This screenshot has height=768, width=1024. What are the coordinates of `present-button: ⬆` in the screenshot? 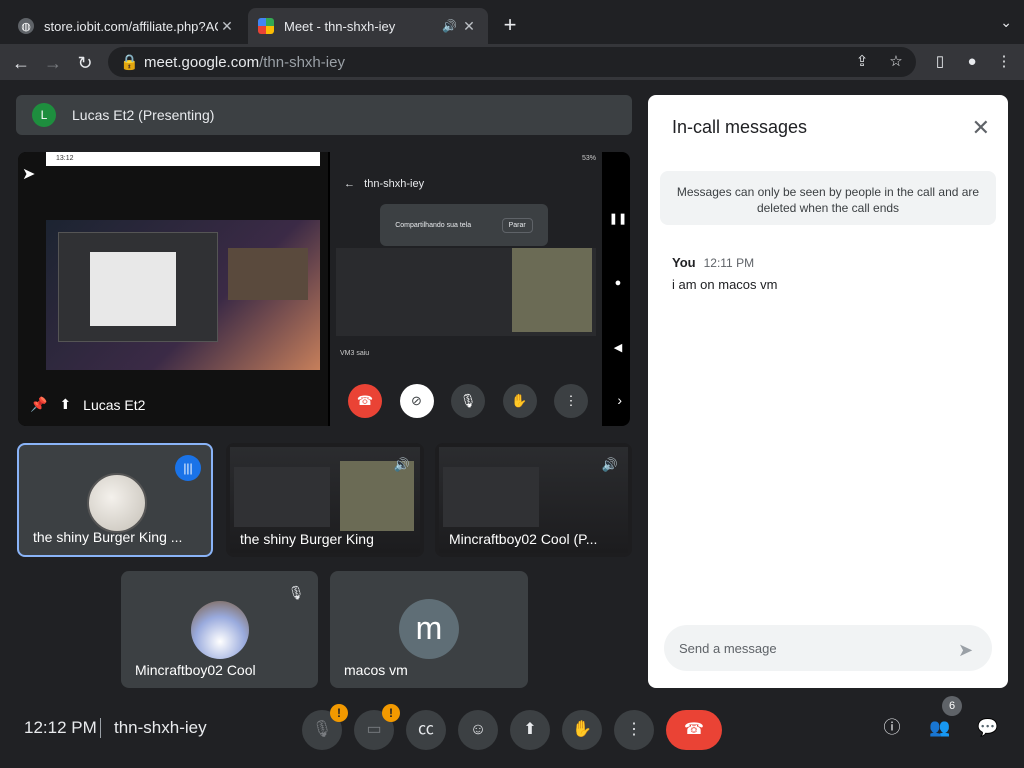 It's located at (530, 730).